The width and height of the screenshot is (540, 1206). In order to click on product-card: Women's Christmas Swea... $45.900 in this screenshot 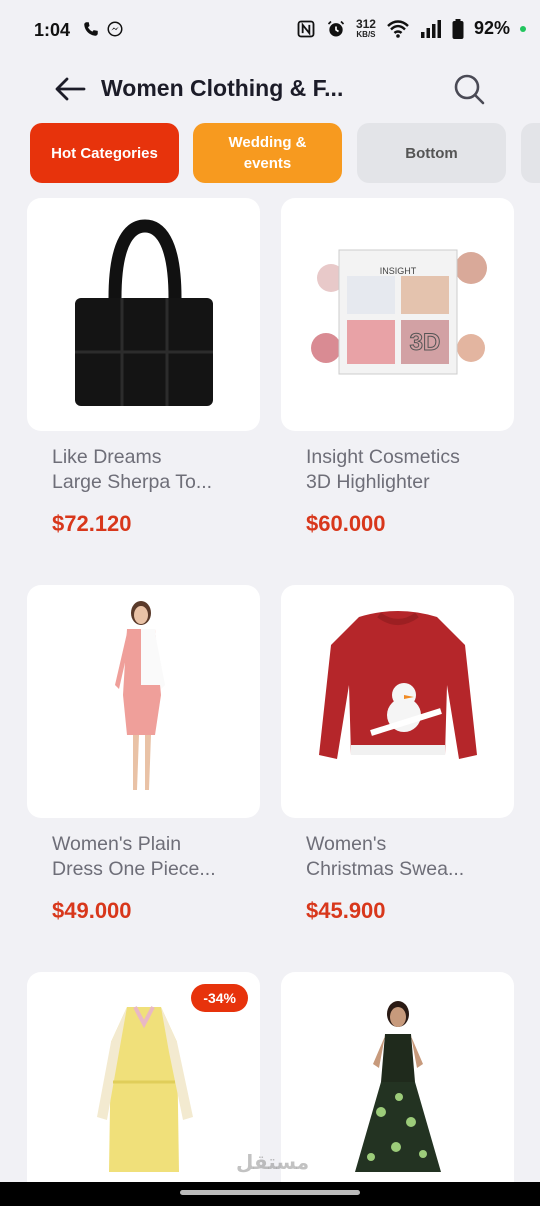, I will do `click(397, 754)`.